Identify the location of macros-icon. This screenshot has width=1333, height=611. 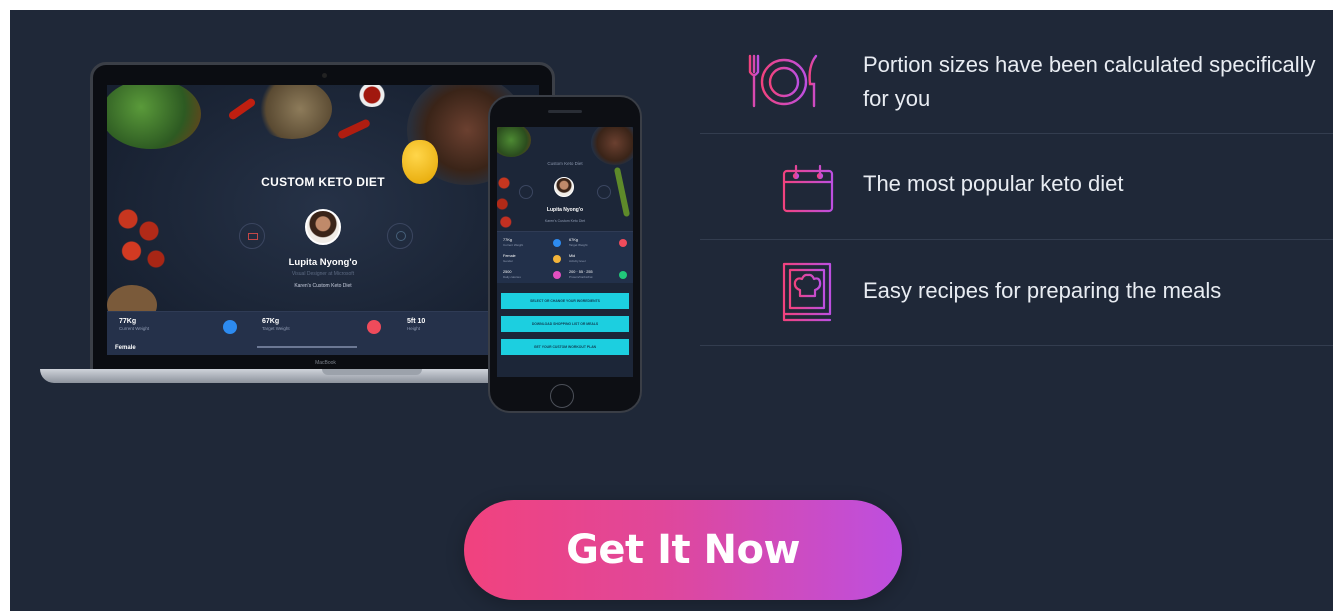
(623, 275).